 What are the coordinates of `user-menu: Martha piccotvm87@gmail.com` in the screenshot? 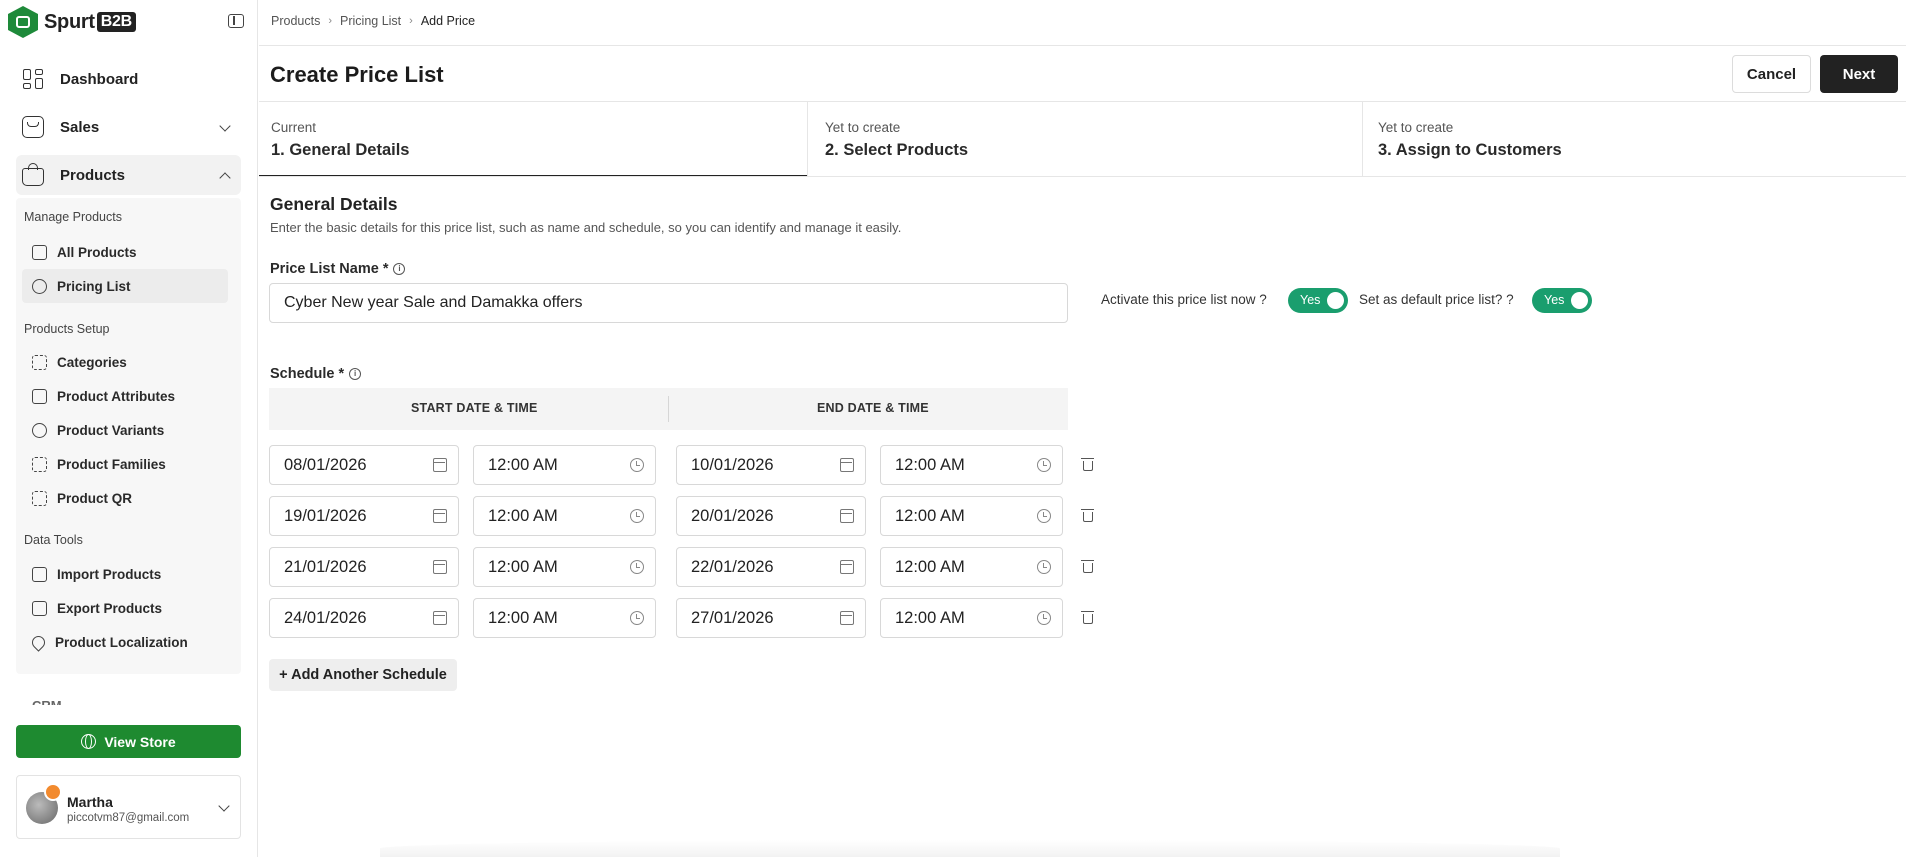 It's located at (128, 807).